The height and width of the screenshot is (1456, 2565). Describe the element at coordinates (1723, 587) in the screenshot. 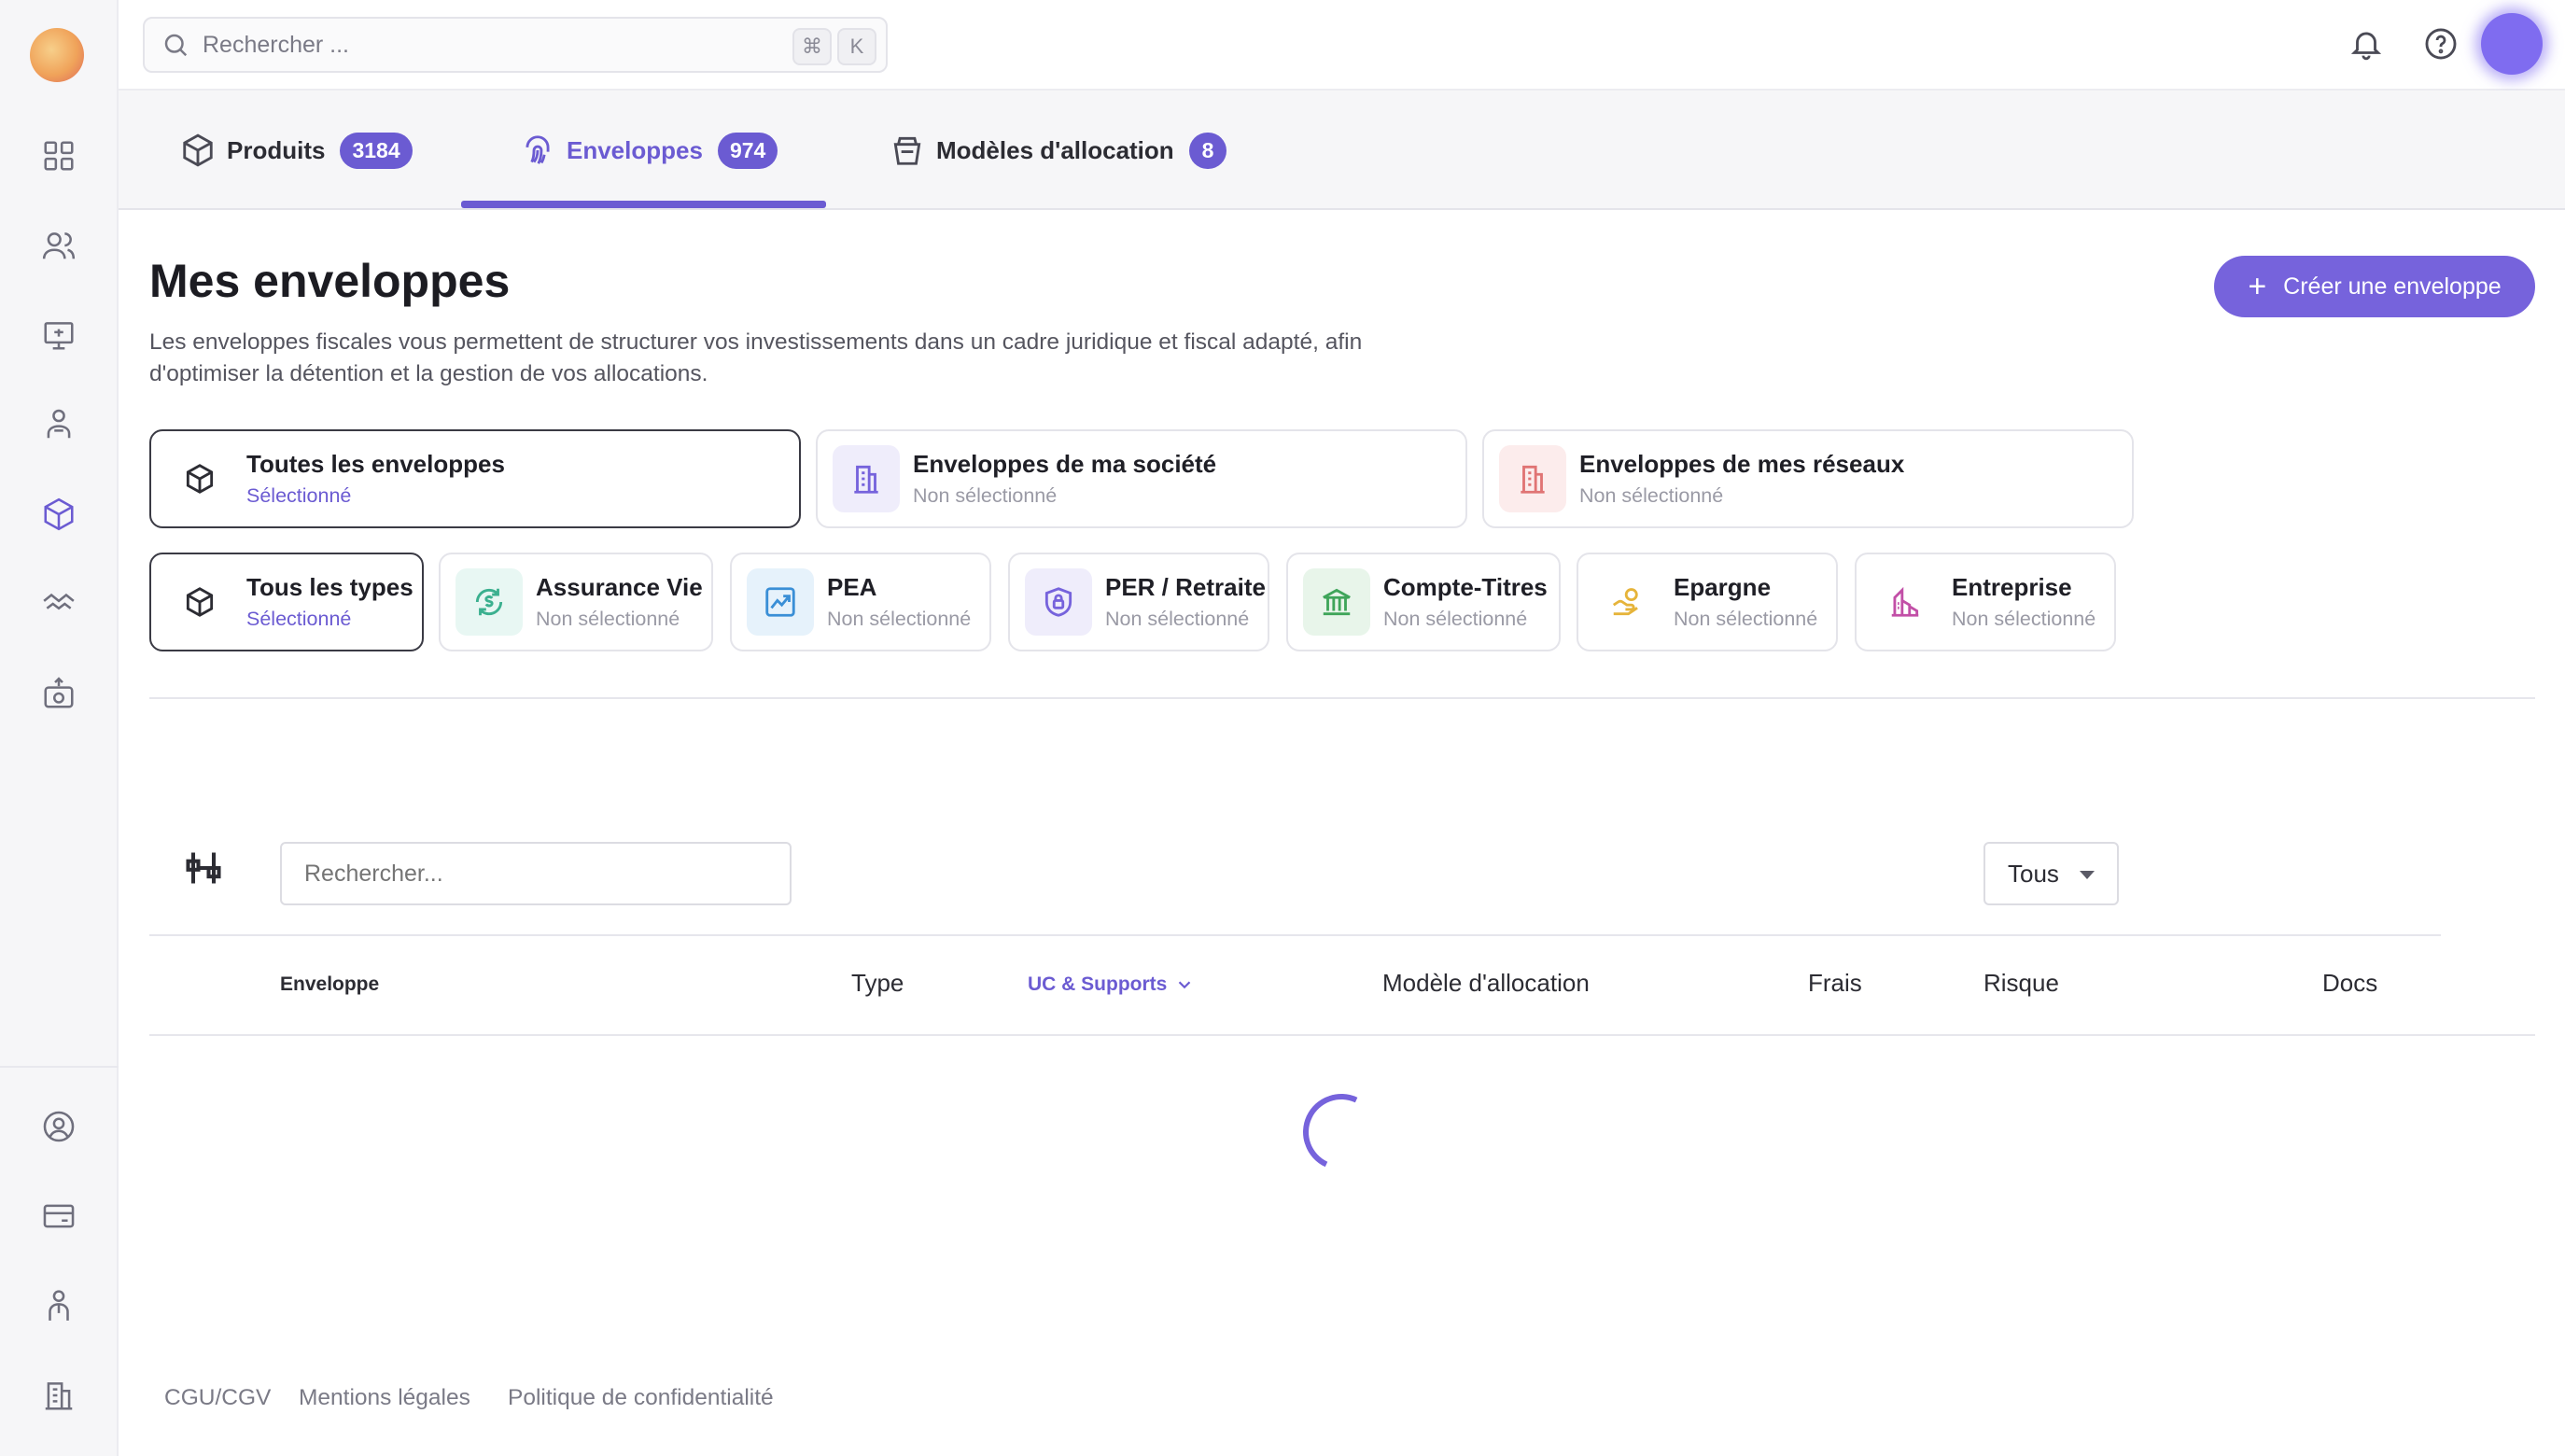

I see `card-label: Epargne` at that location.